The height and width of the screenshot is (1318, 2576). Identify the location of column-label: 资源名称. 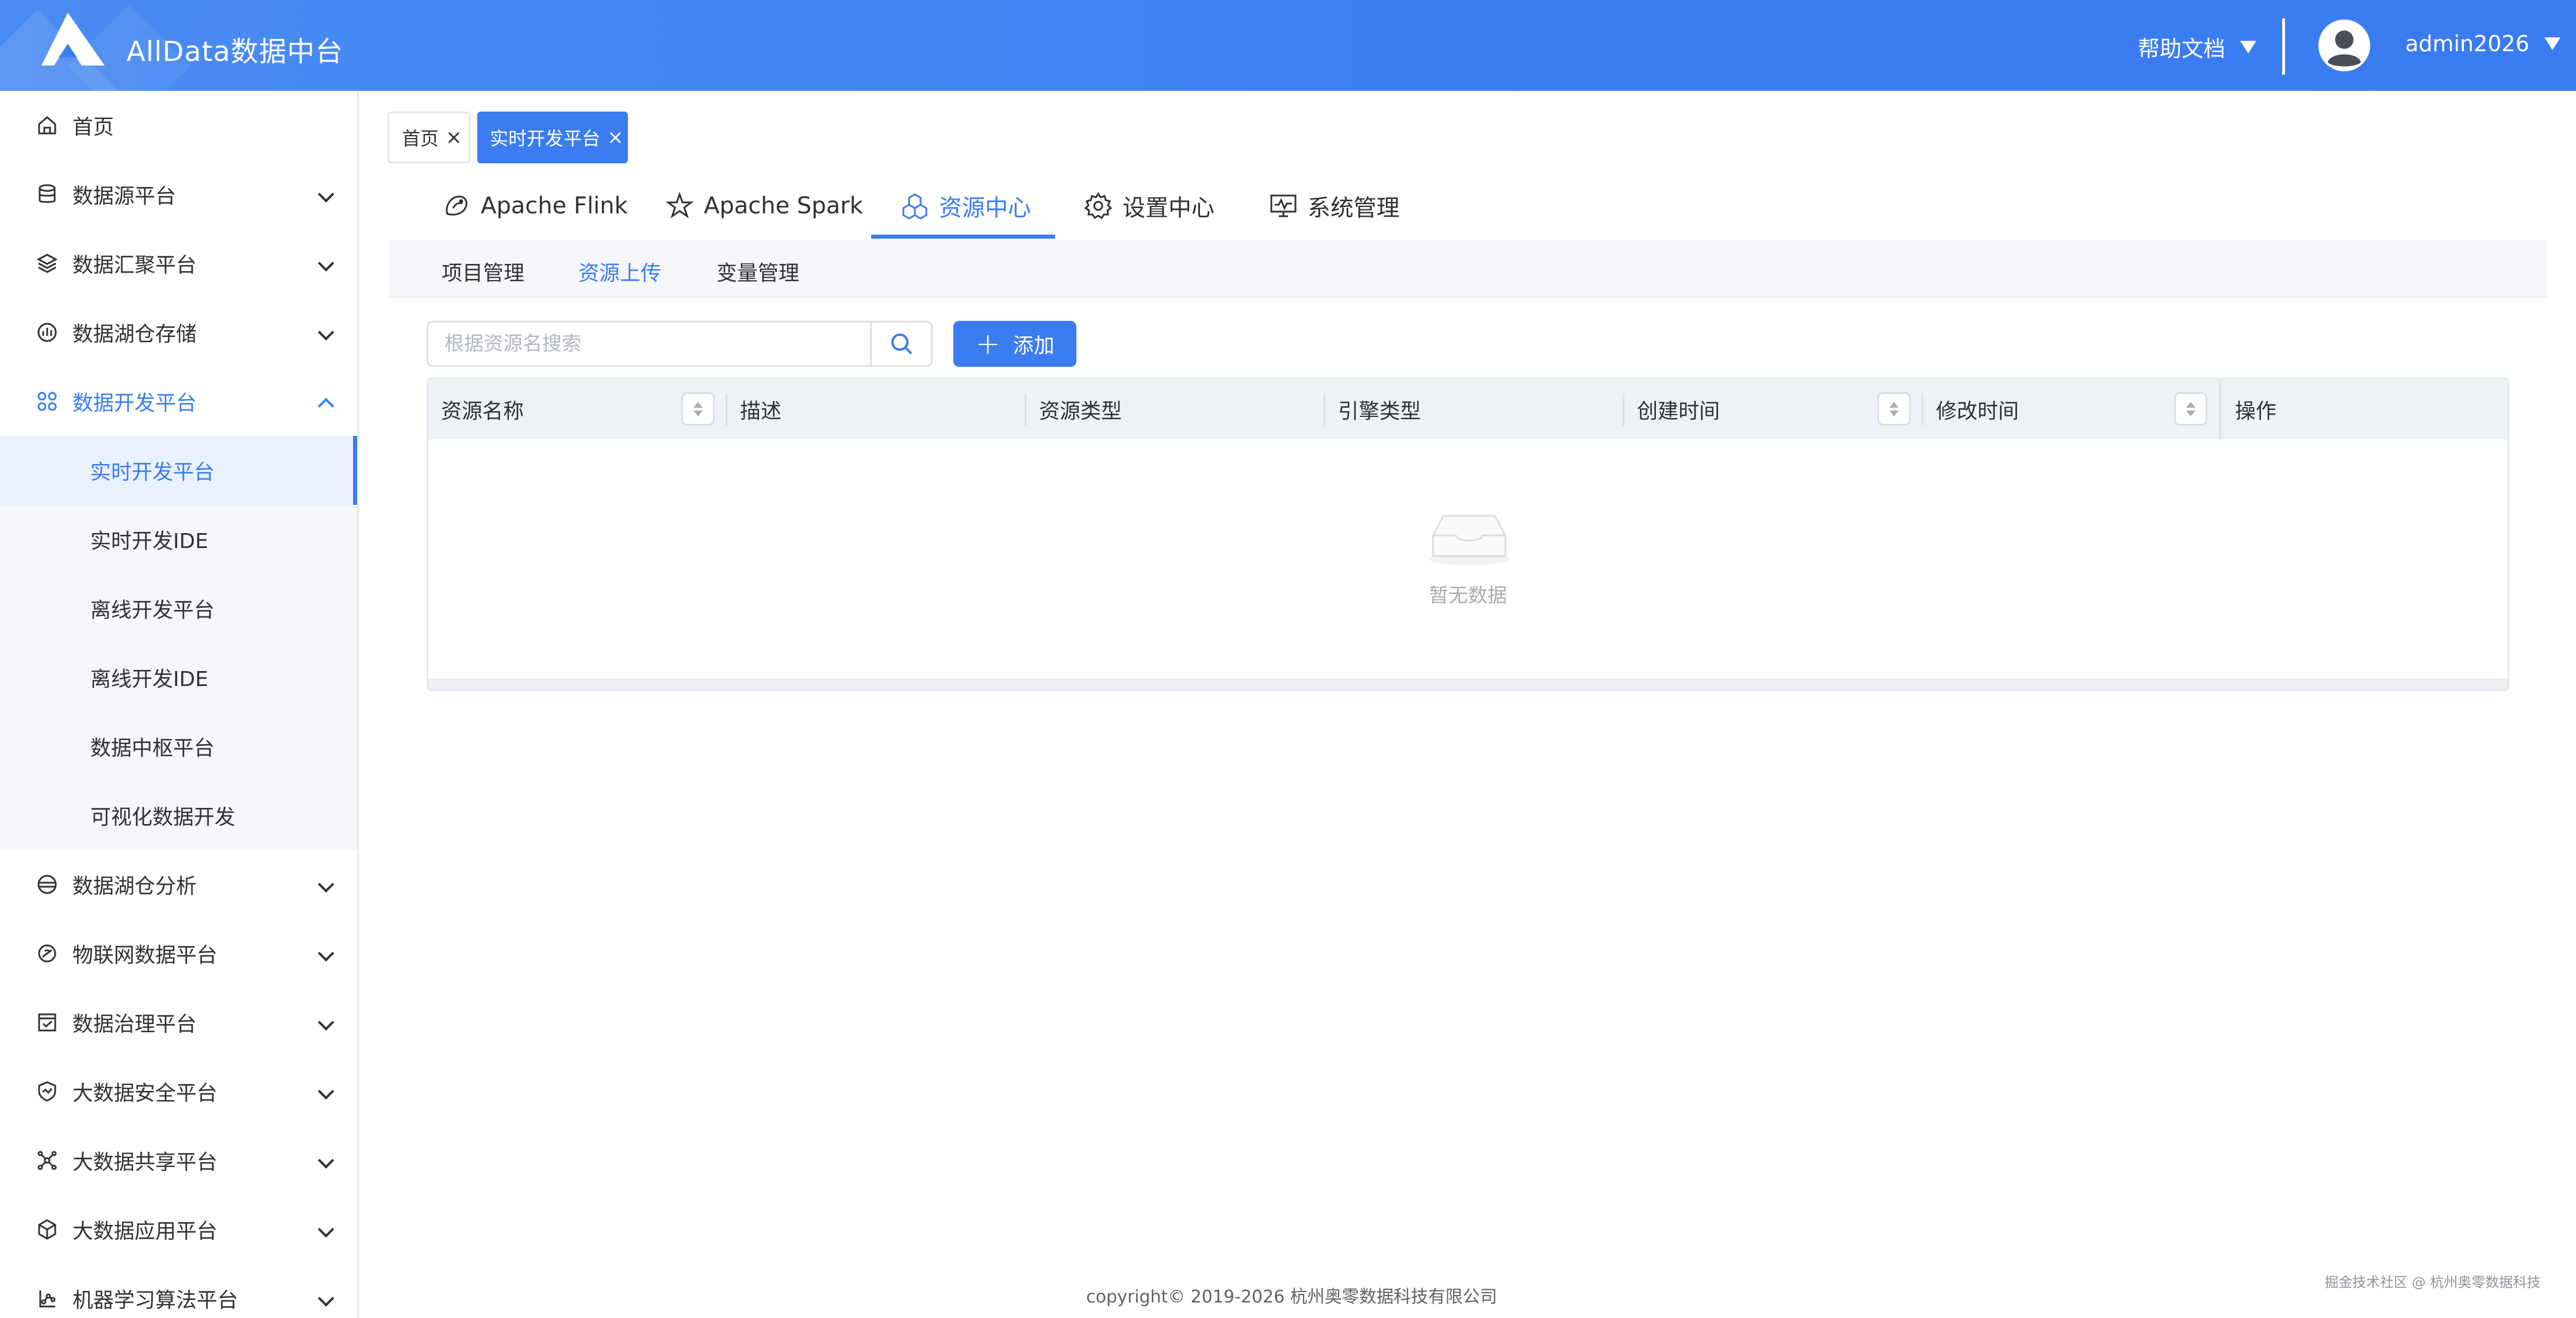
(482, 411).